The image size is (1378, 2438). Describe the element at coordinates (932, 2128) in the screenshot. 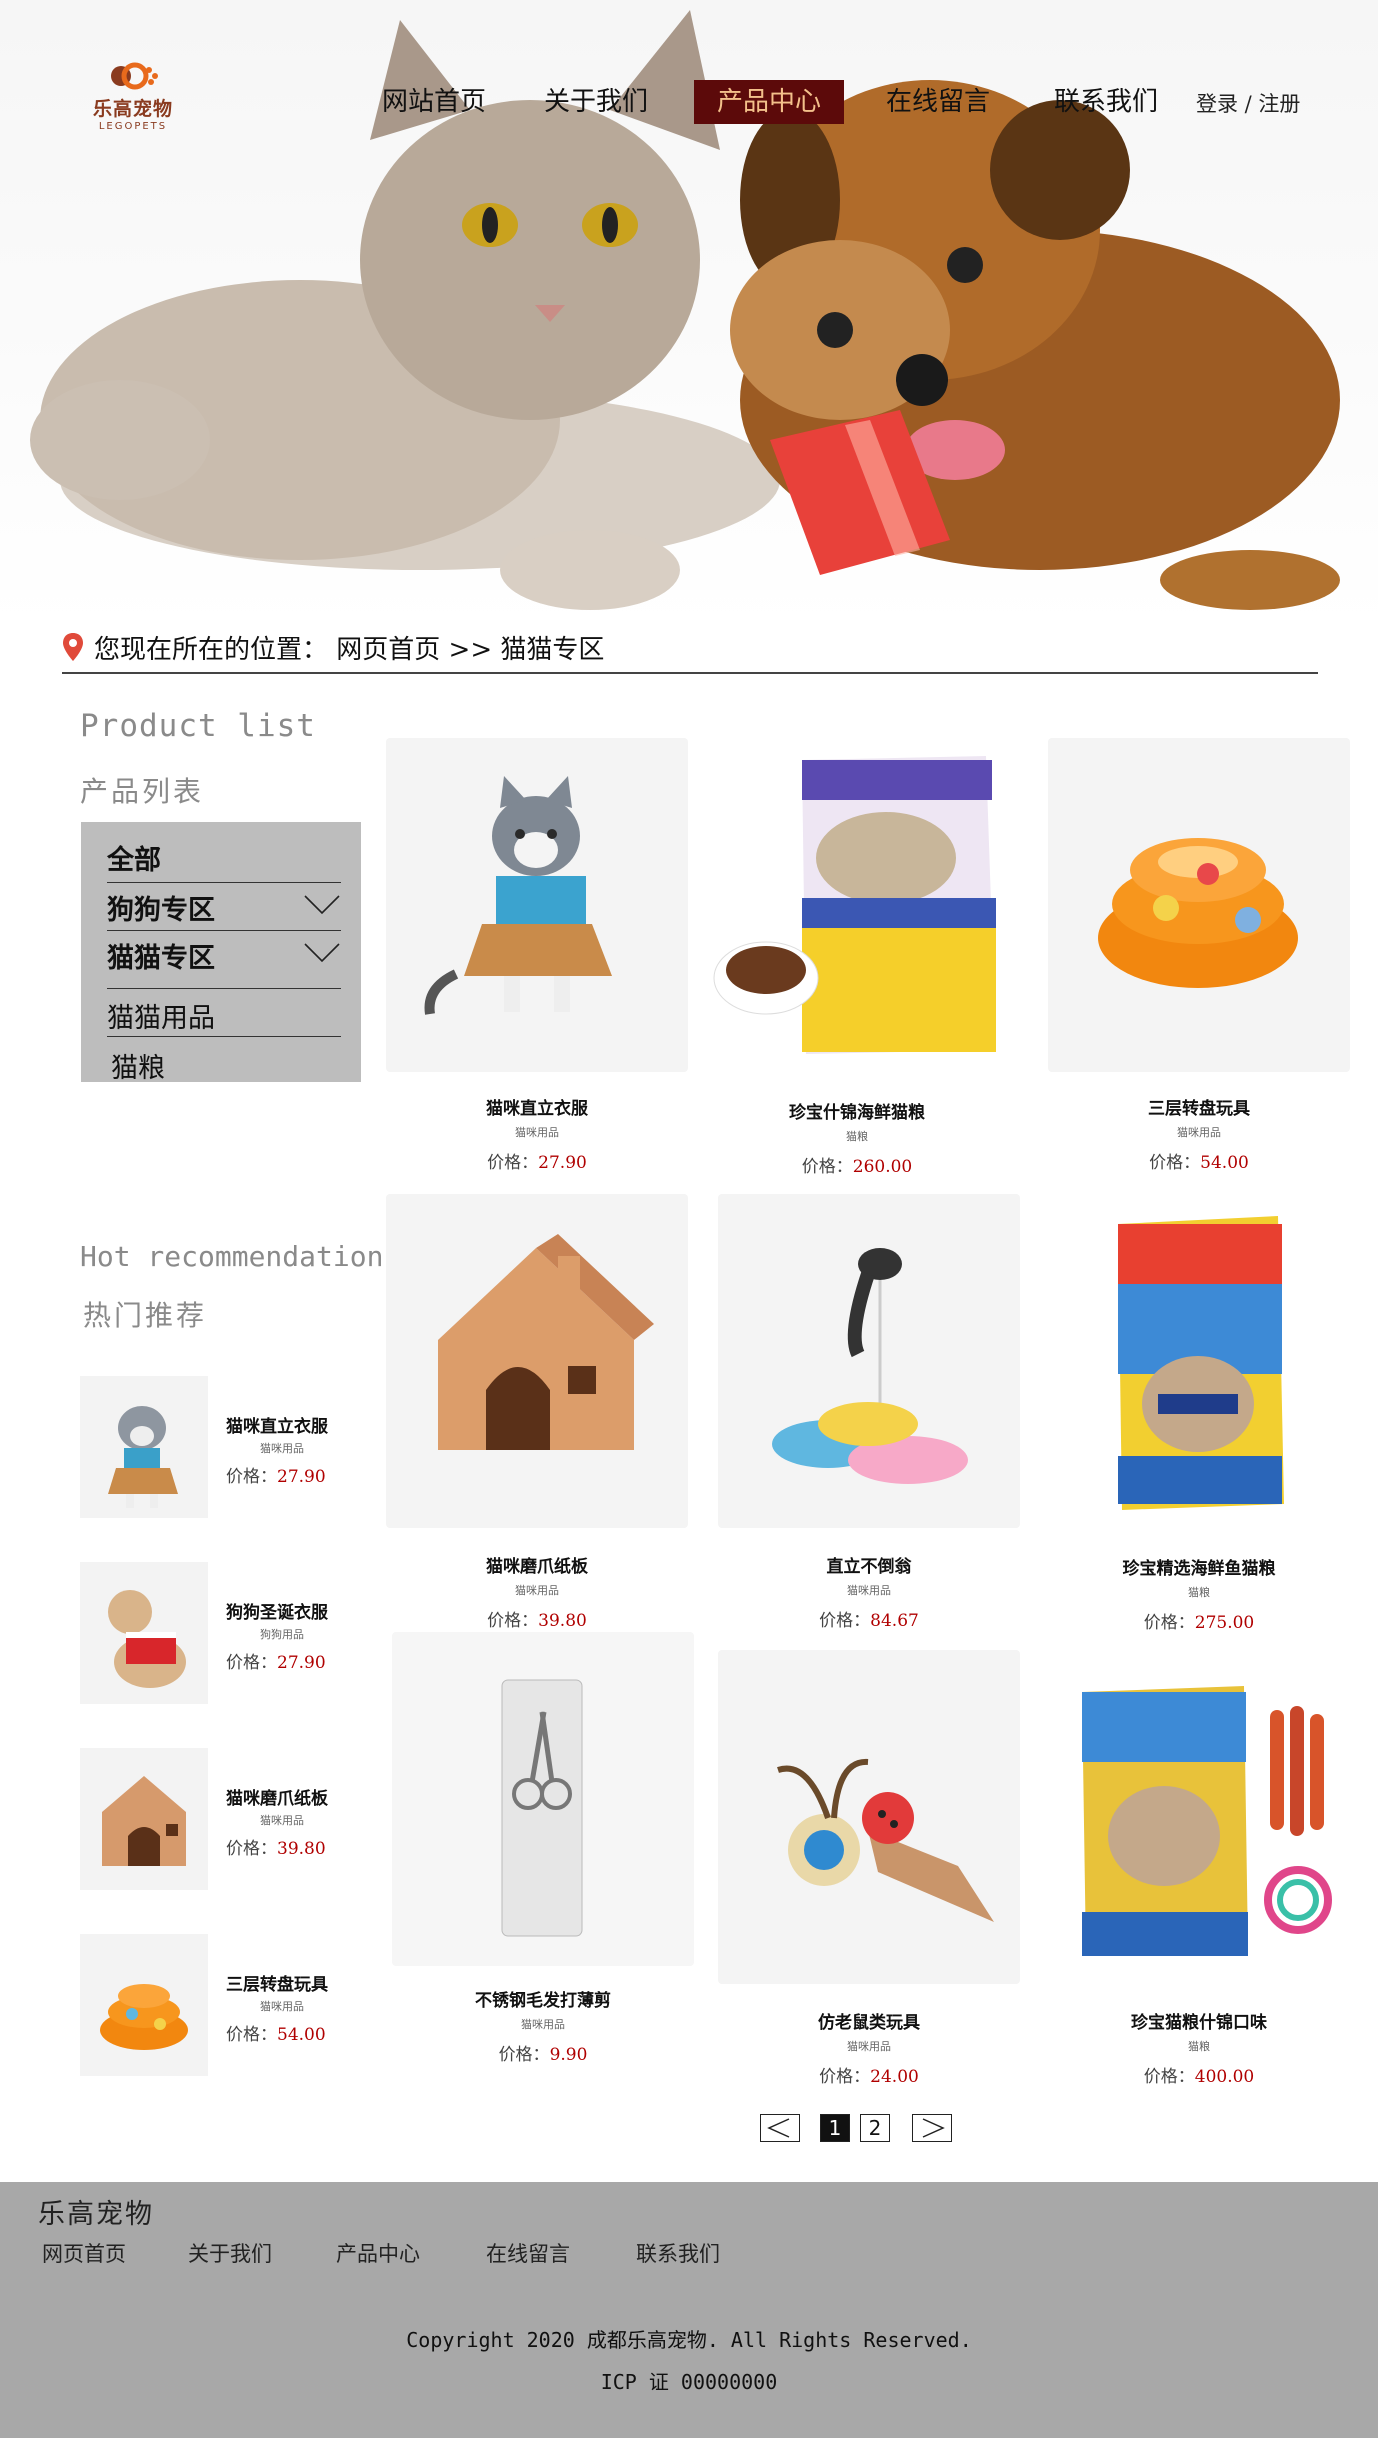

I see `next-page-button` at that location.